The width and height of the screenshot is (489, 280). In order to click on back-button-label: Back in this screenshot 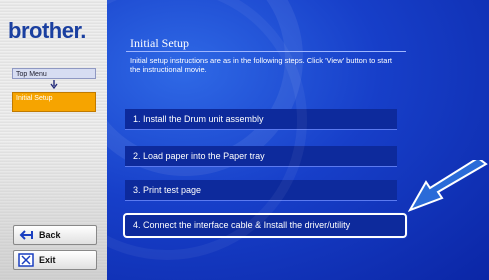, I will do `click(50, 235)`.